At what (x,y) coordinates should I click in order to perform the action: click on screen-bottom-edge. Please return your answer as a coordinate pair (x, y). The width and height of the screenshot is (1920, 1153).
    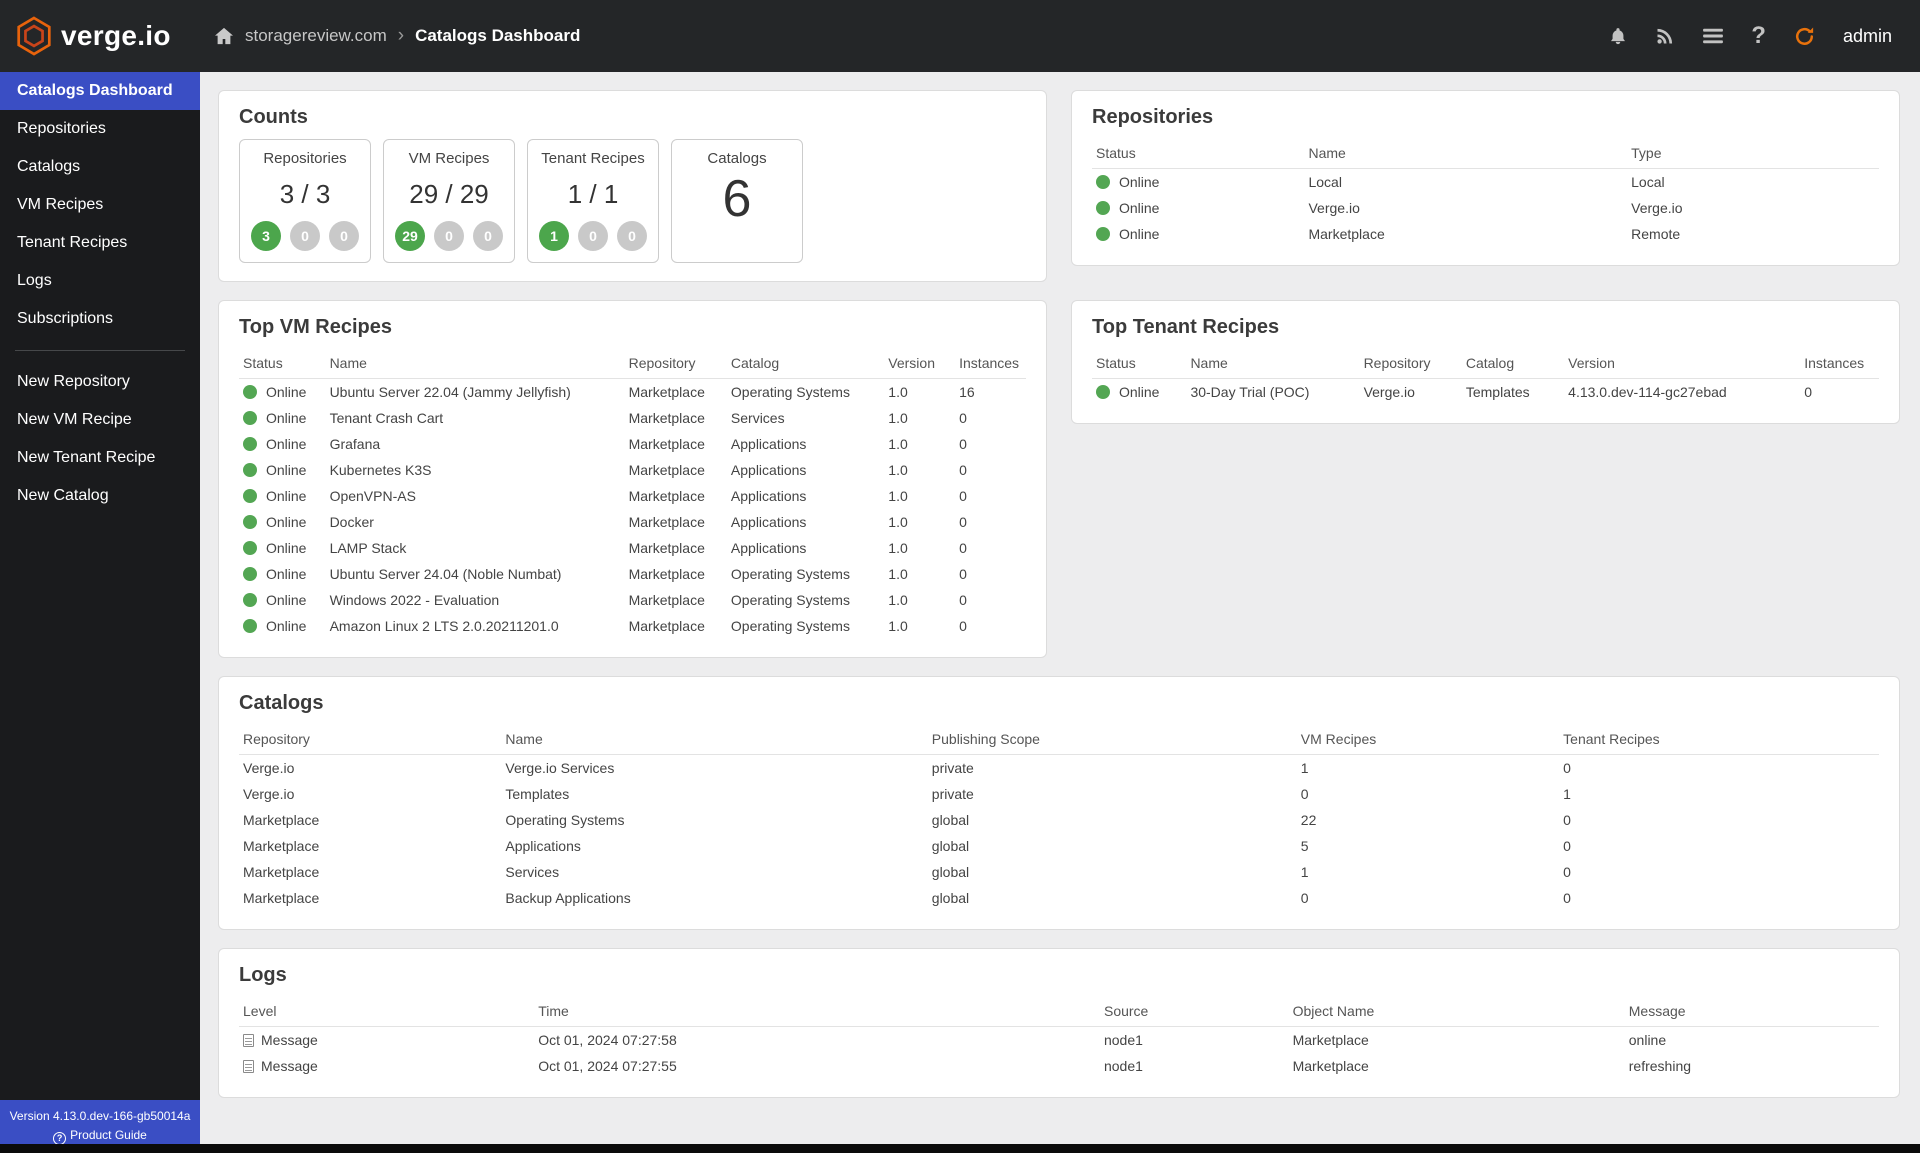
    Looking at the image, I should click on (960, 1148).